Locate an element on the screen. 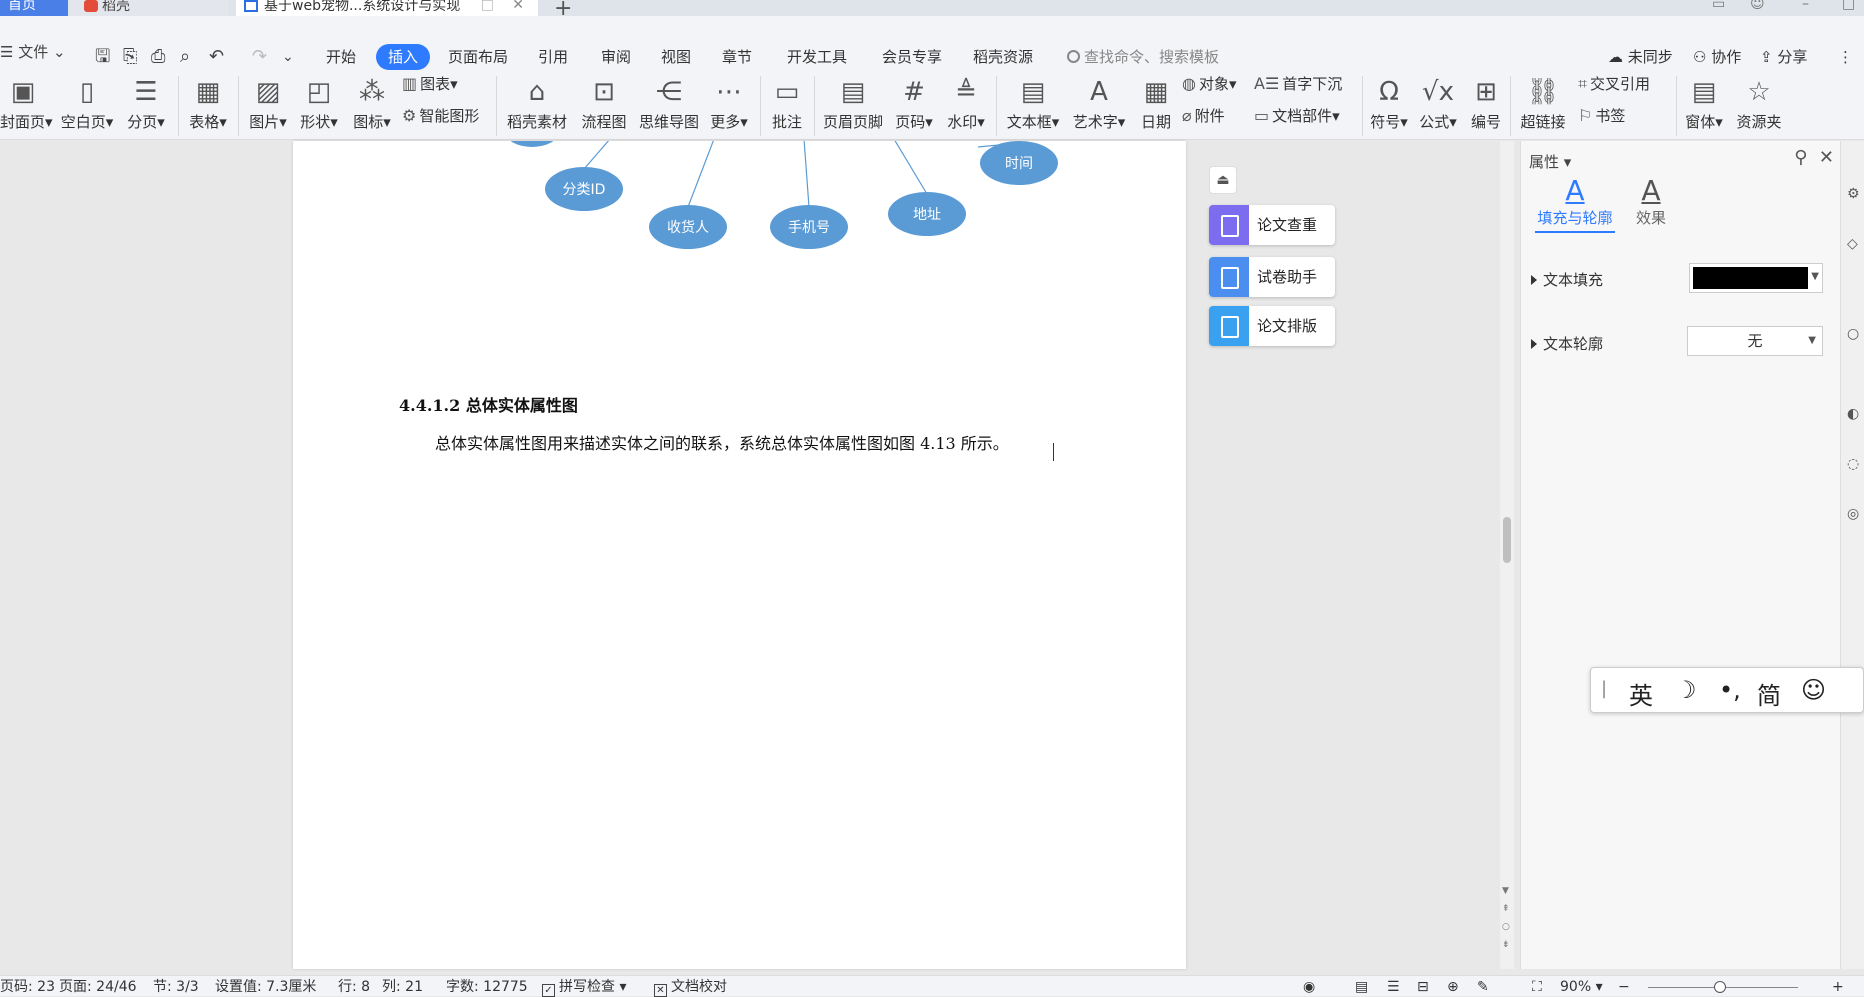 This screenshot has width=1864, height=997. bookmark-button: ⚐ 书签 is located at coordinates (1601, 116).